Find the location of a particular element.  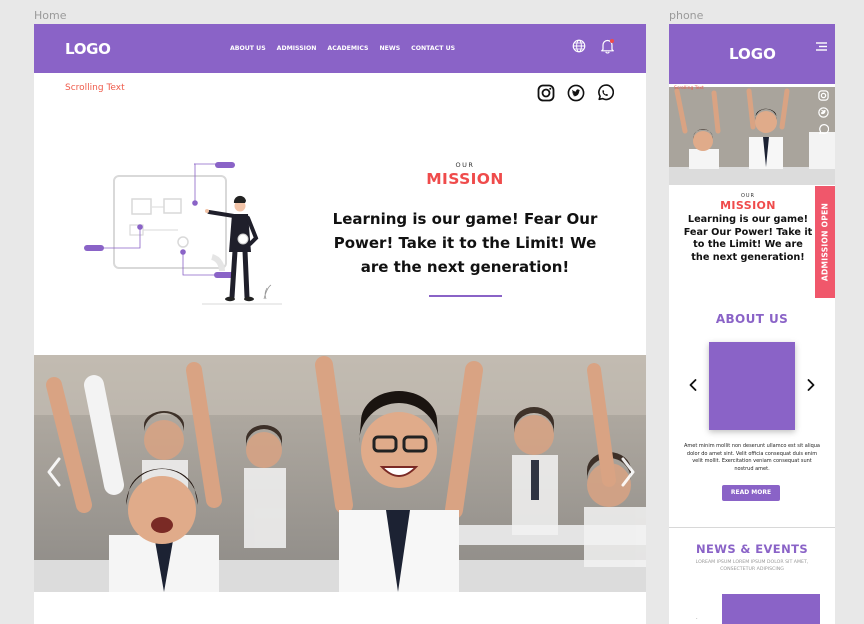

nav-about-us: ABOUT US is located at coordinates (248, 48).